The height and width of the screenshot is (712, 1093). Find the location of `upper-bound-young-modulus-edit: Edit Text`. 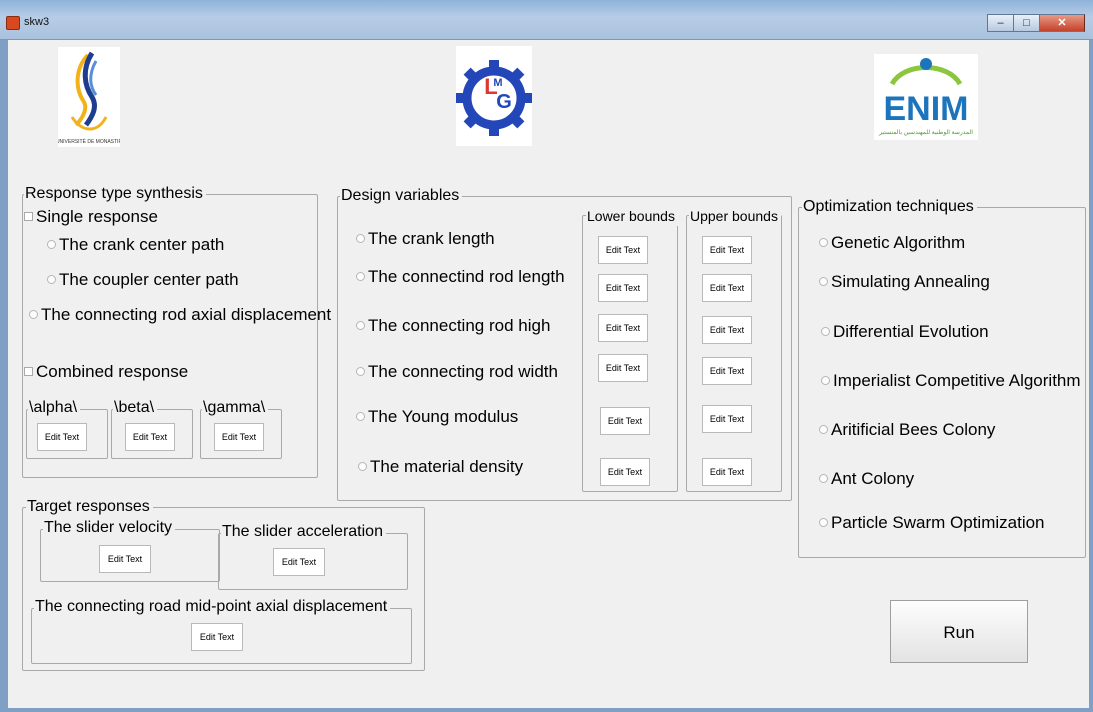

upper-bound-young-modulus-edit: Edit Text is located at coordinates (727, 419).